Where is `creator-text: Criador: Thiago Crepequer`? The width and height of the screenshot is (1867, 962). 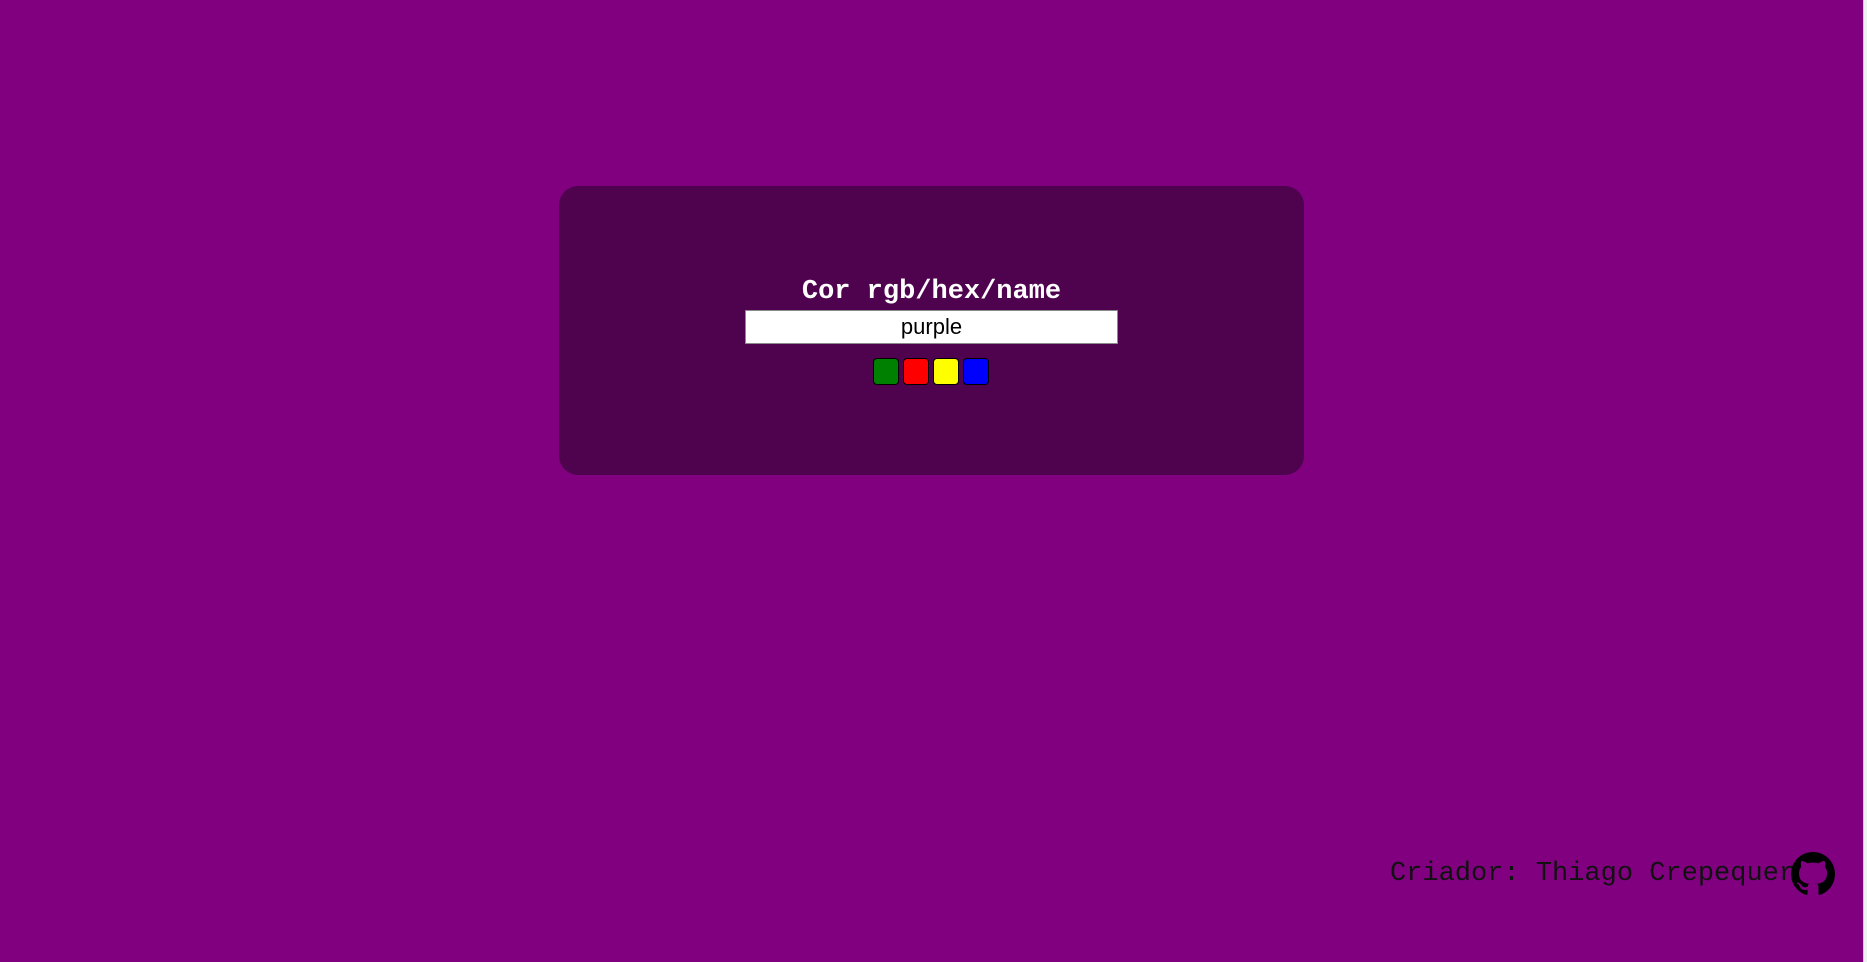
creator-text: Criador: Thiago Crepequer is located at coordinates (1593, 874).